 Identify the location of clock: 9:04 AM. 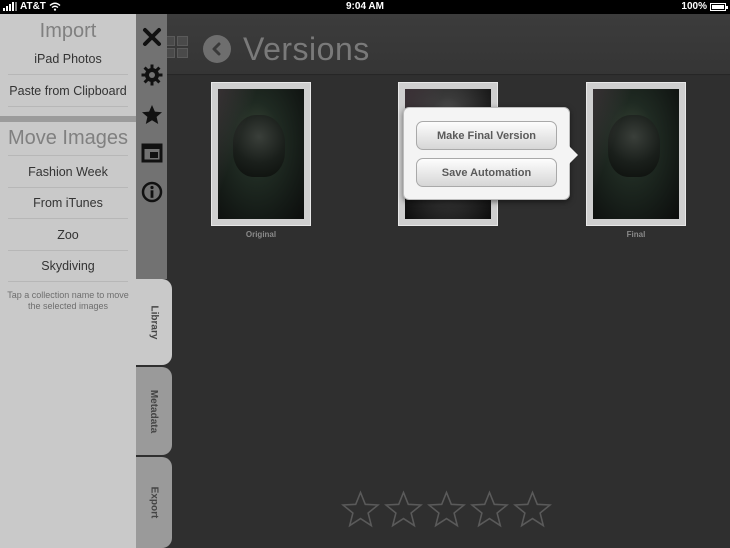
(365, 6).